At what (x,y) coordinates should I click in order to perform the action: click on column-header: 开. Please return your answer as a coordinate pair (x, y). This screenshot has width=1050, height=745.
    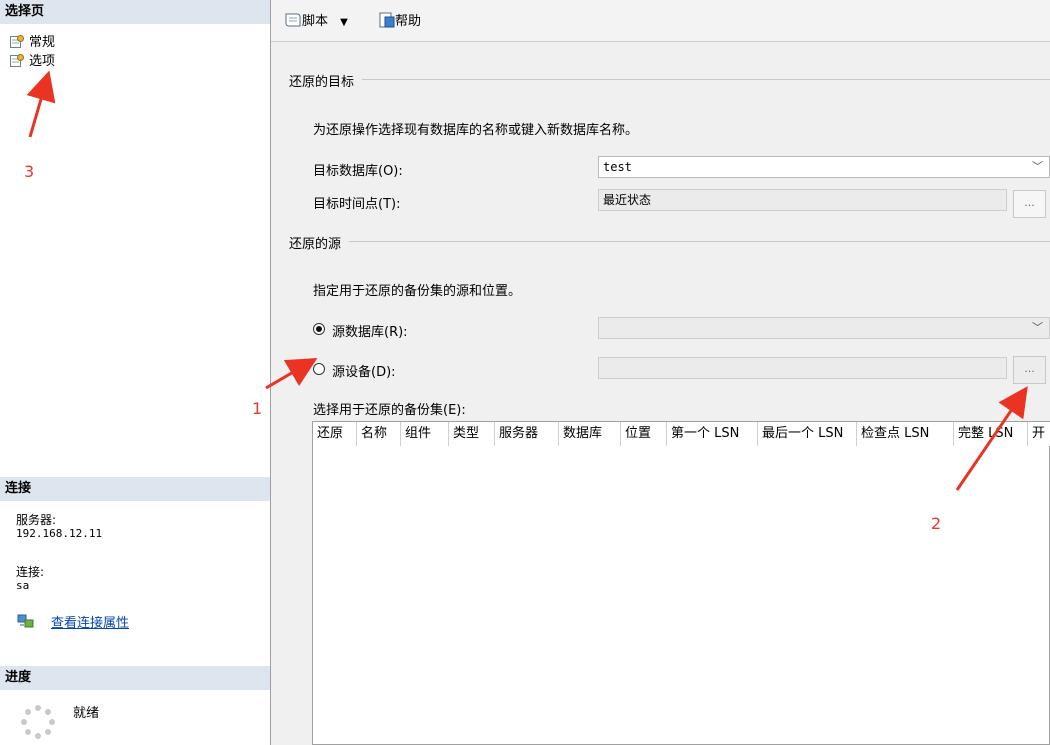
    Looking at the image, I should click on (1039, 434).